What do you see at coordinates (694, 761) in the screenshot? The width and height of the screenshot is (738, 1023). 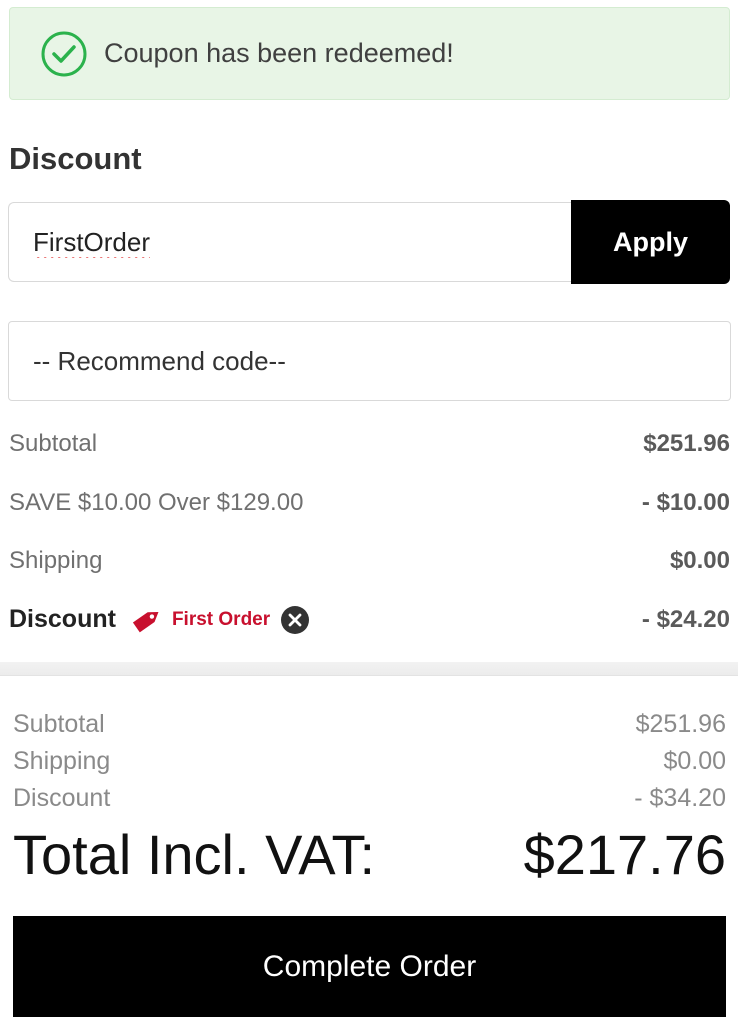 I see `totals-shipping-value: $0.00` at bounding box center [694, 761].